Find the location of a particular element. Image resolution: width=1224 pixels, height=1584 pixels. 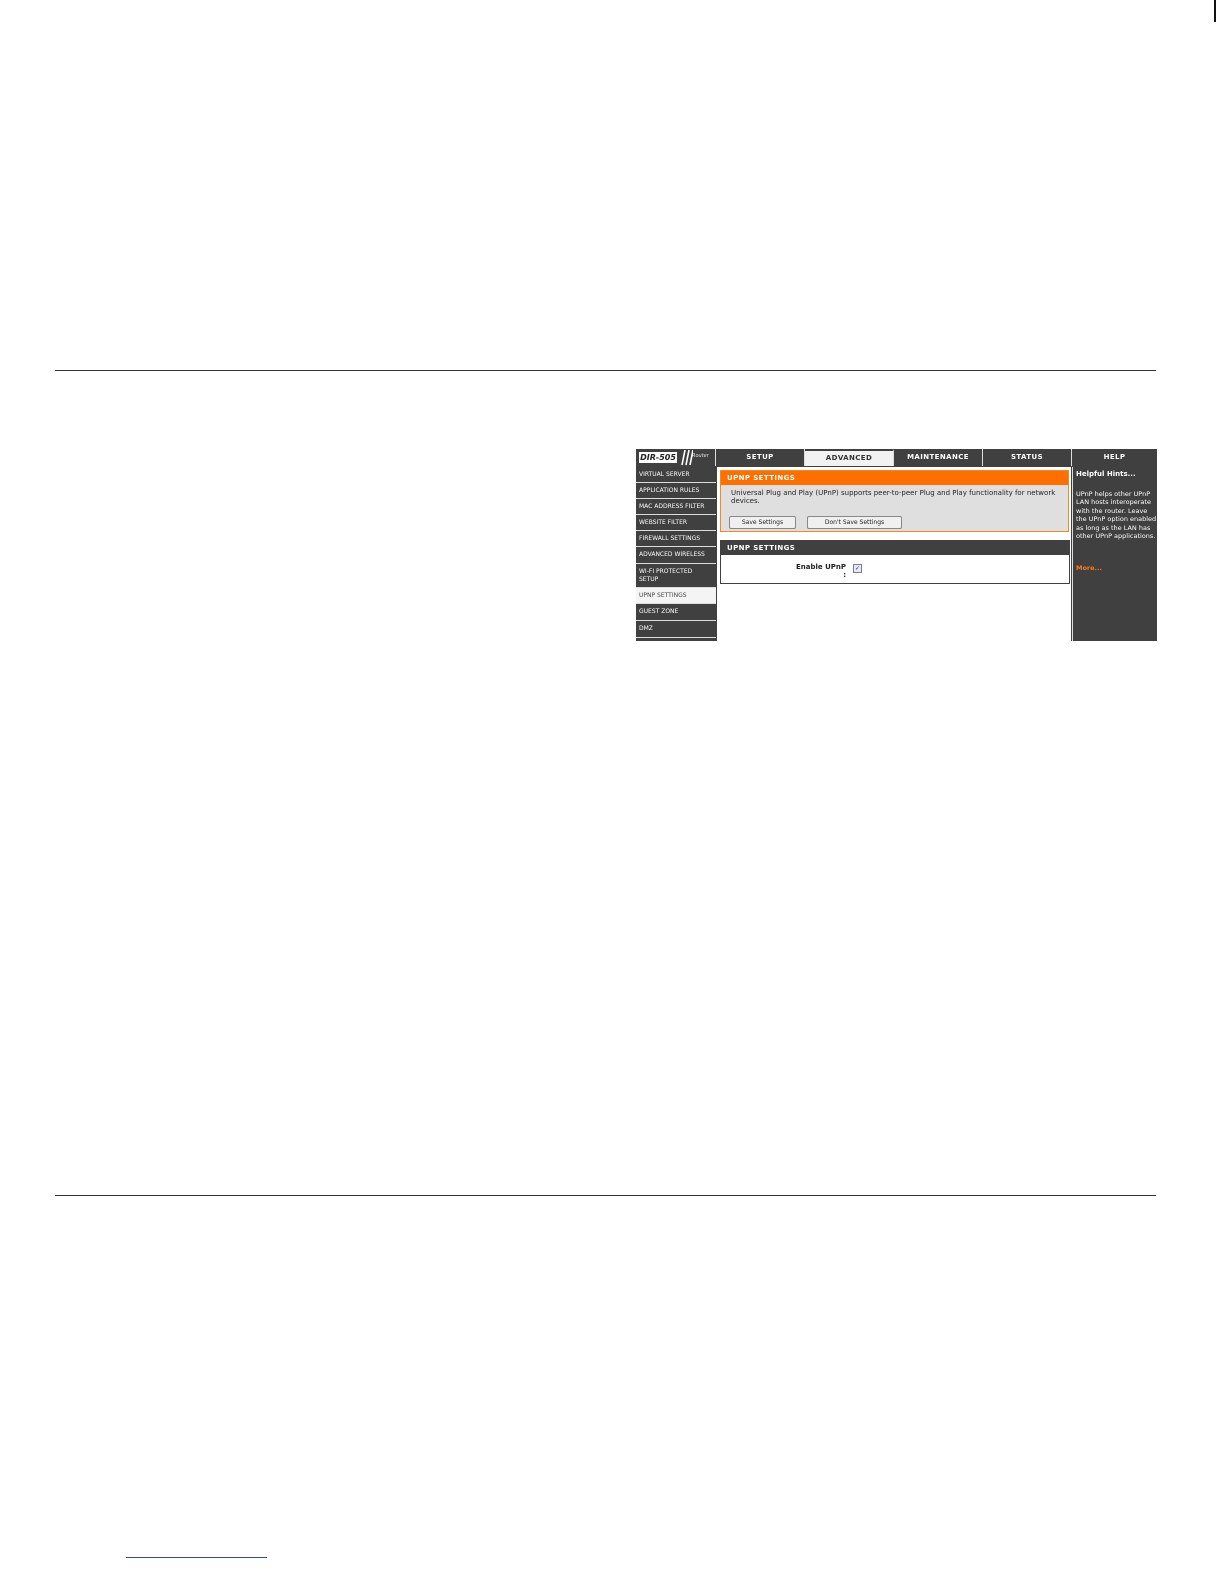

tab-help: HELP is located at coordinates (1114, 457).